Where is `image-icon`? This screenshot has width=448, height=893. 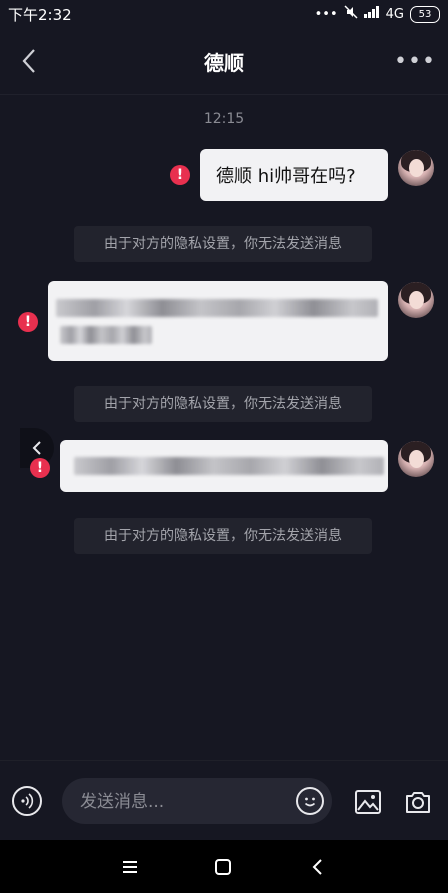
image-icon is located at coordinates (368, 802).